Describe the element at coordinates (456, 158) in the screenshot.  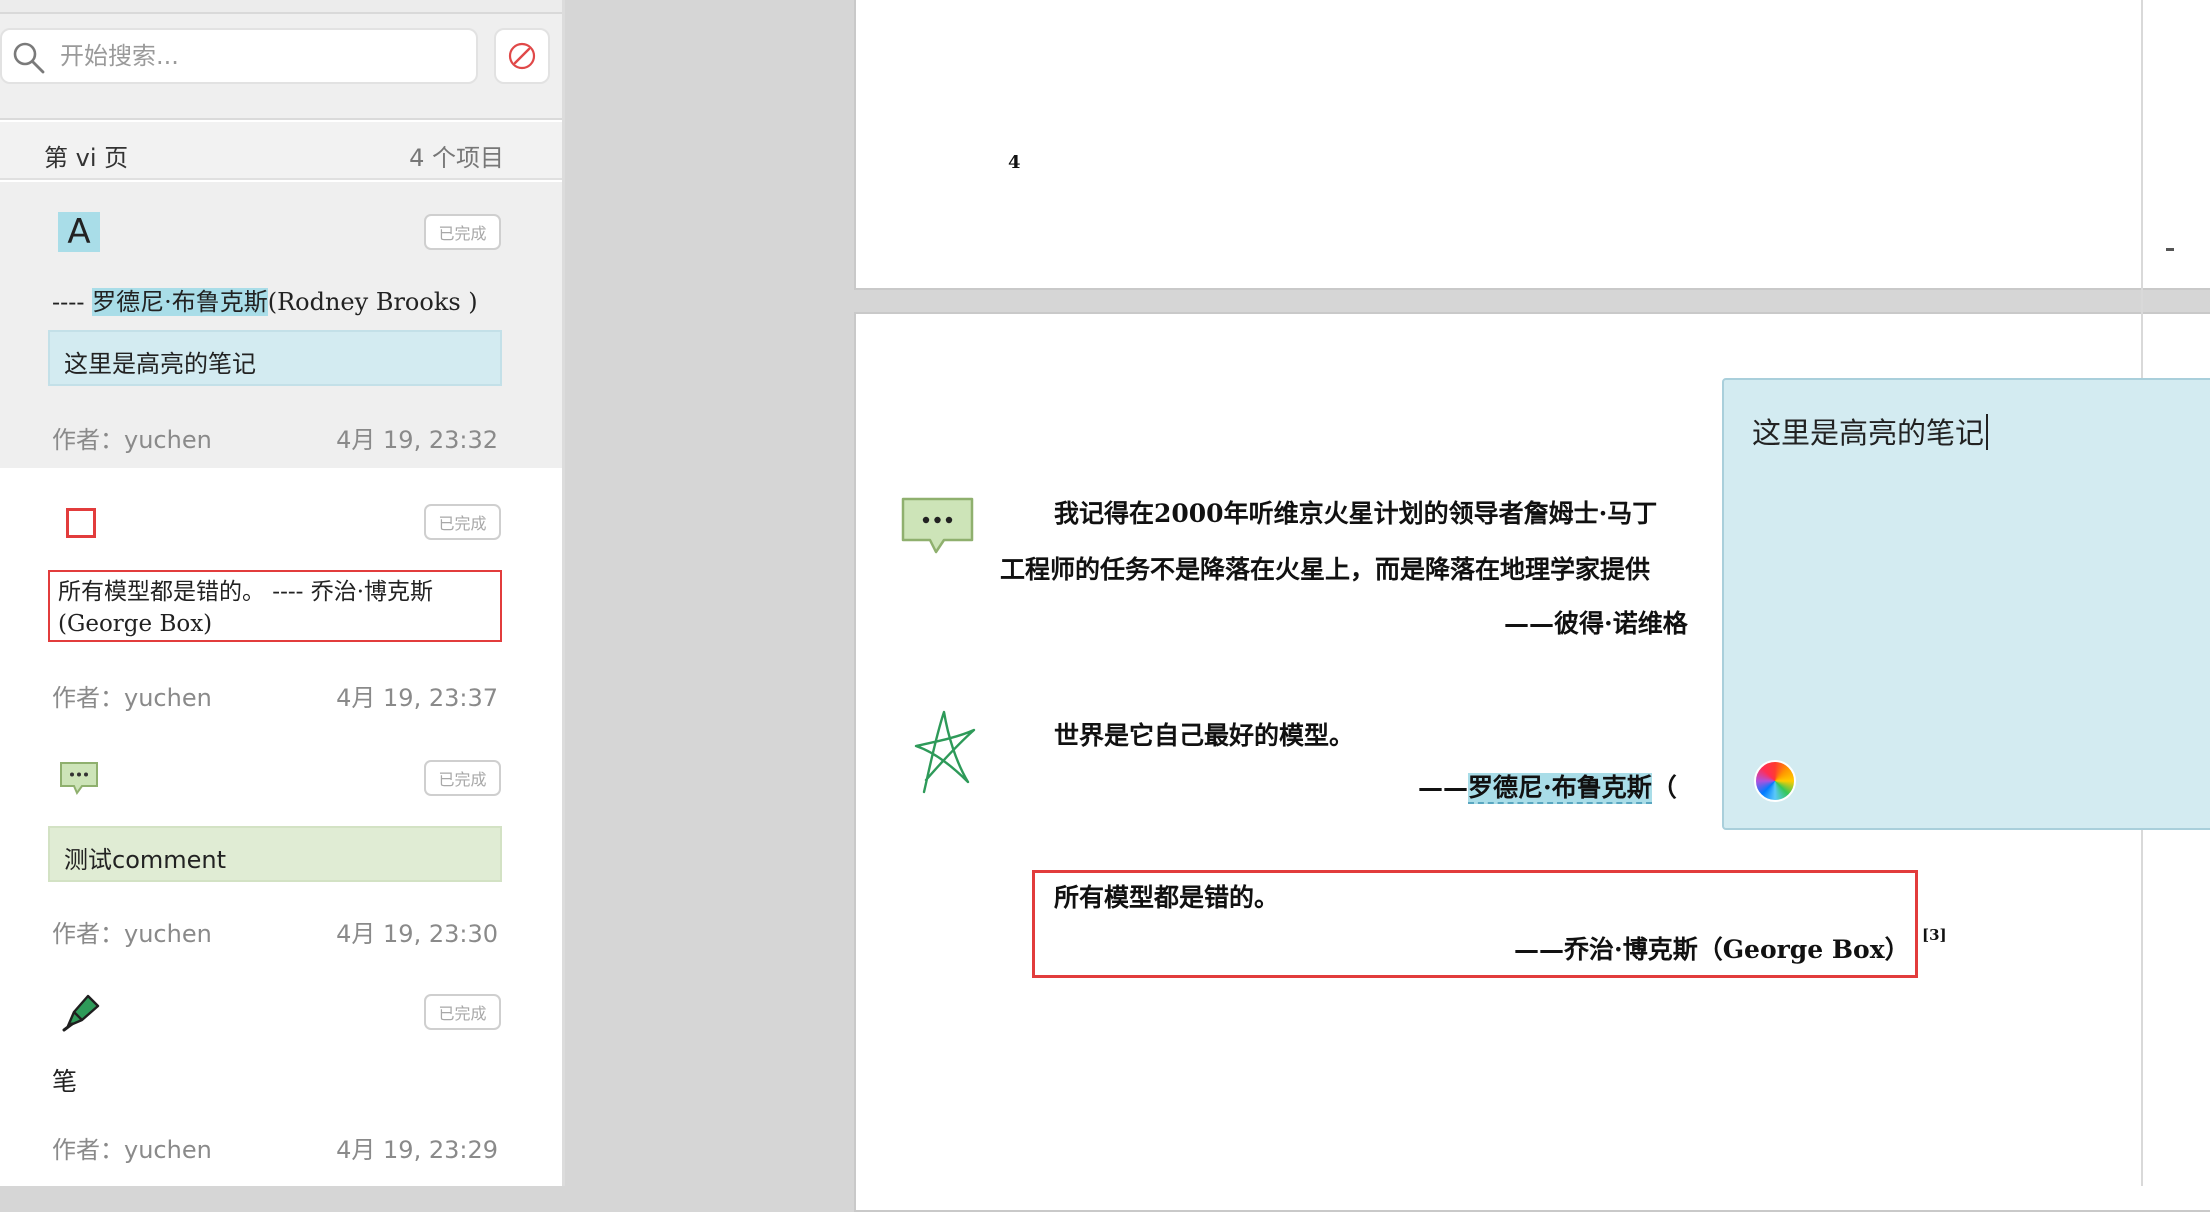
I see `section-count: 4 个项目` at that location.